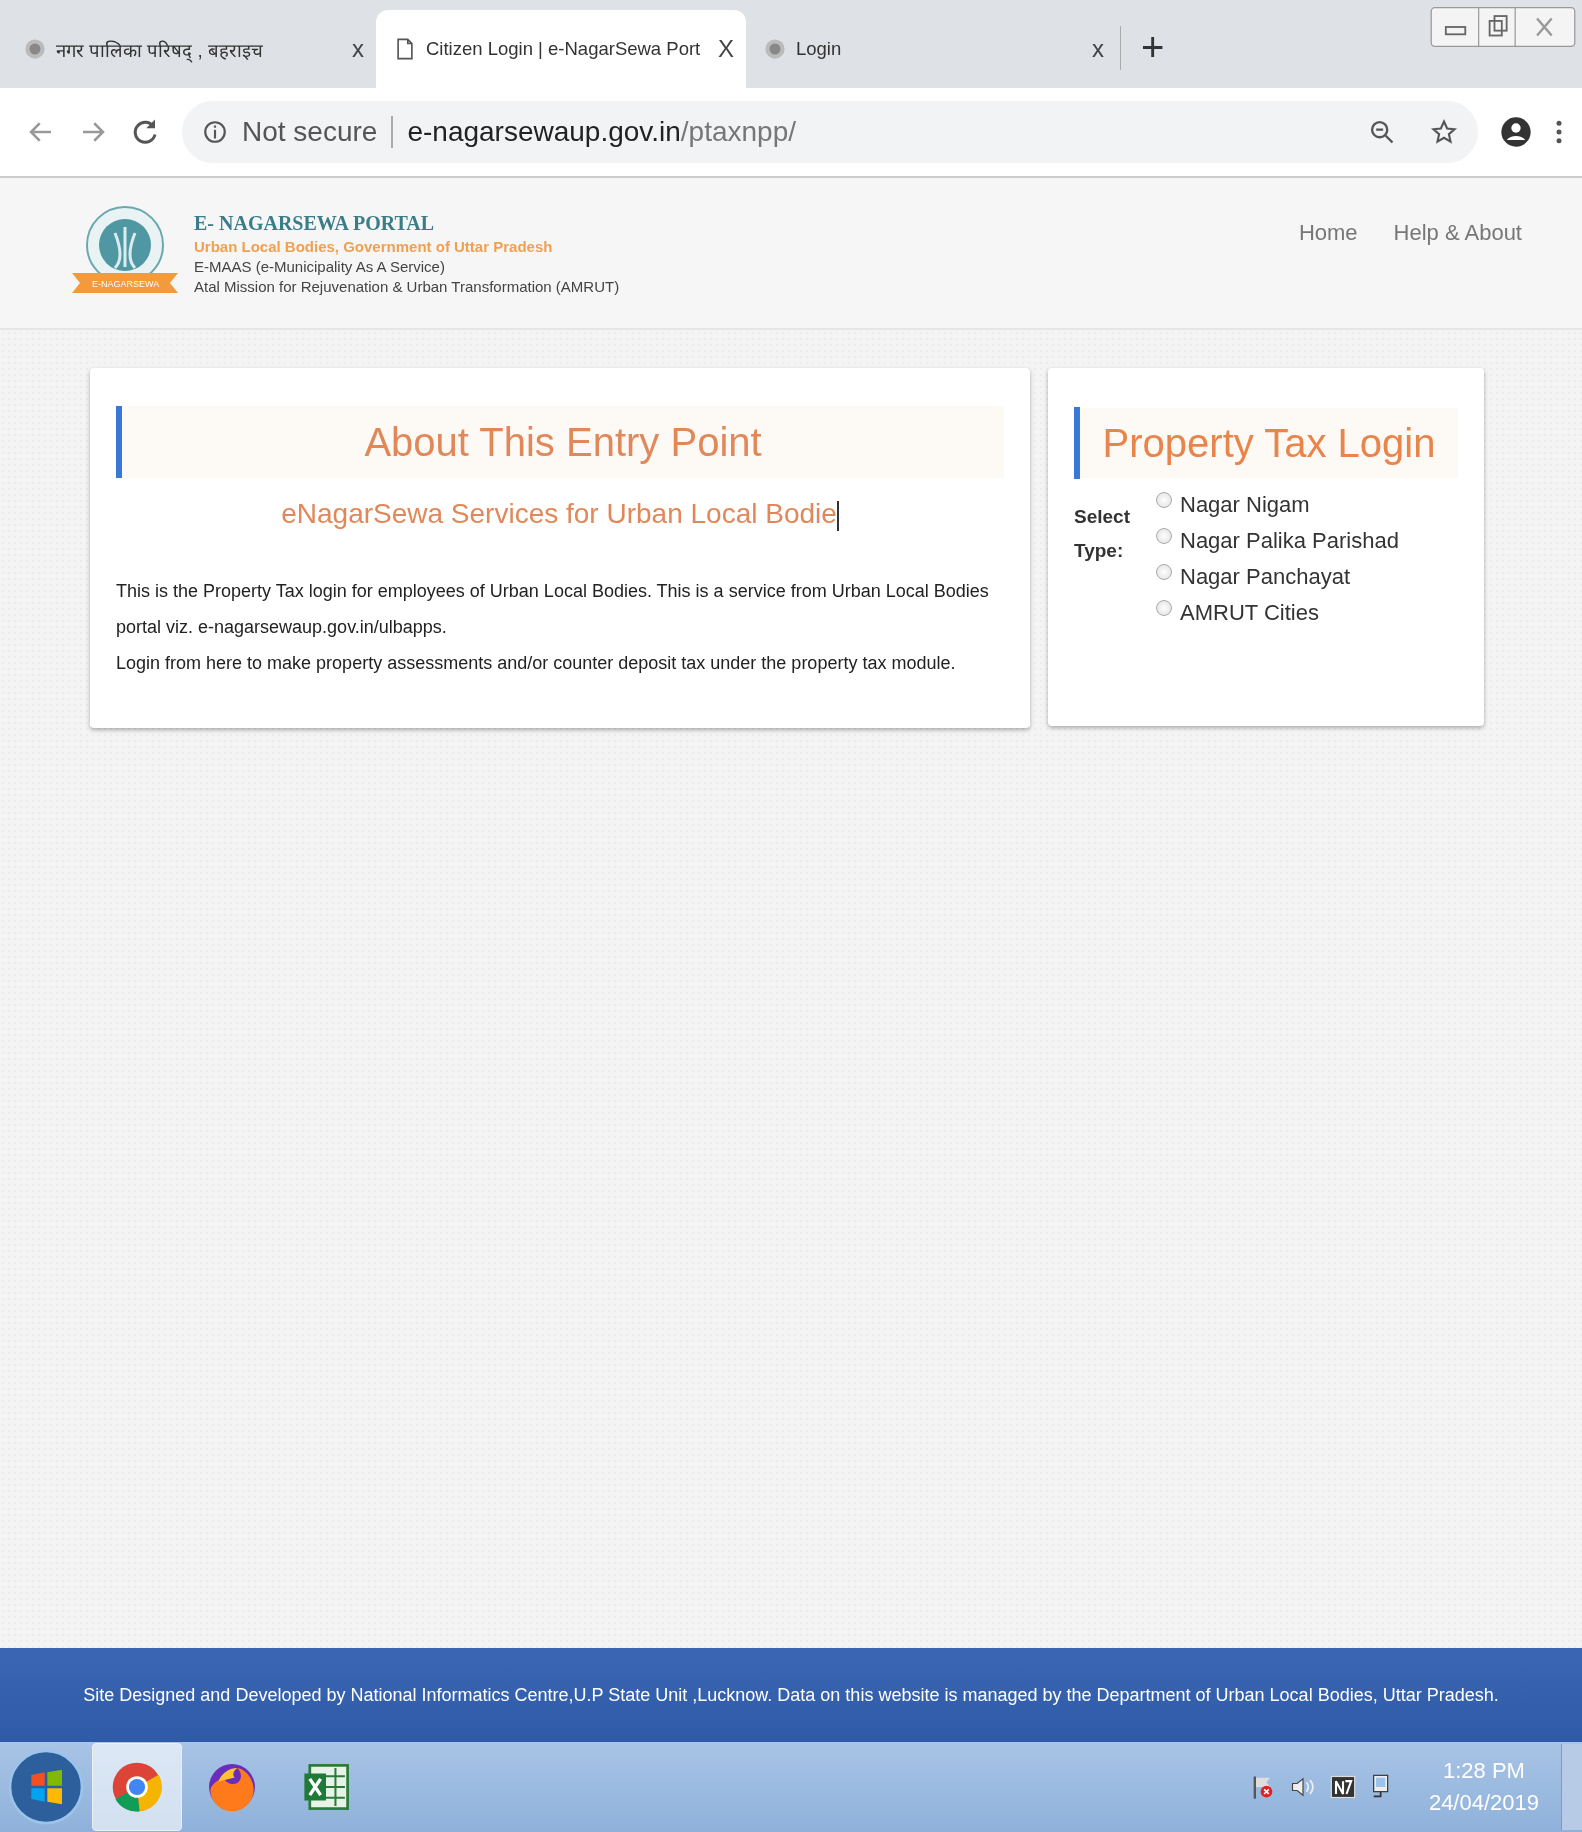 Image resolution: width=1582 pixels, height=1832 pixels. What do you see at coordinates (931, 49) in the screenshot?
I see `browser-tab: Login x` at bounding box center [931, 49].